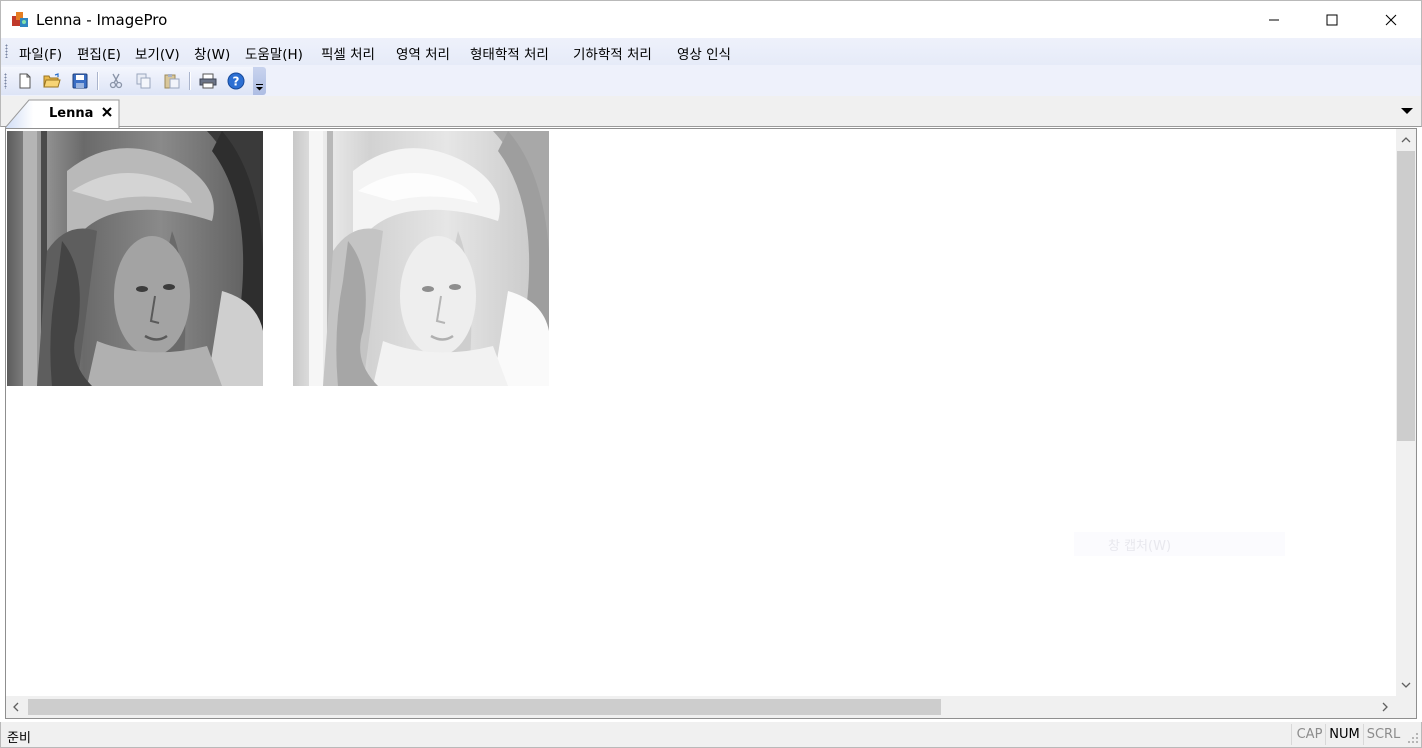  Describe the element at coordinates (259, 81) in the screenshot. I see `toolbar-overflow-button` at that location.